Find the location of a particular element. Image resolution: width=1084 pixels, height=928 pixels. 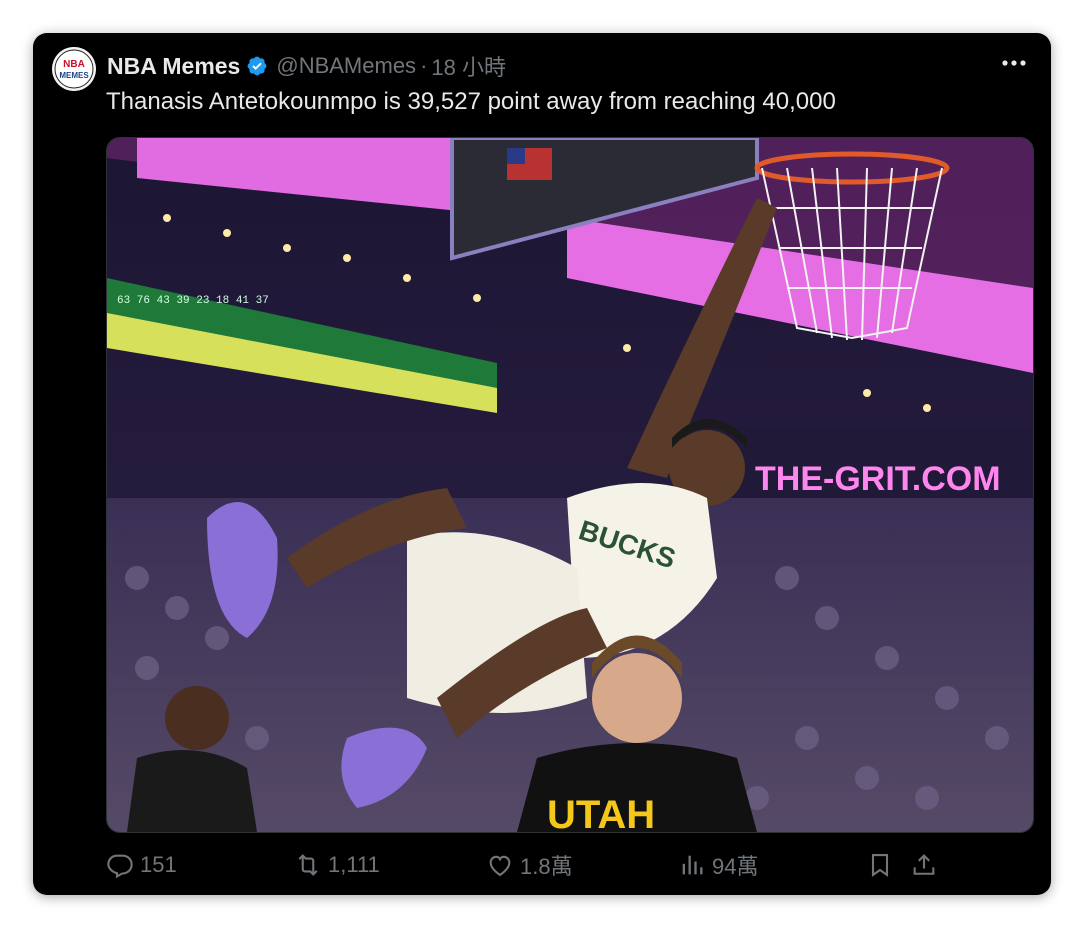

avatar-text-bottom: MEMES is located at coordinates (74, 75).